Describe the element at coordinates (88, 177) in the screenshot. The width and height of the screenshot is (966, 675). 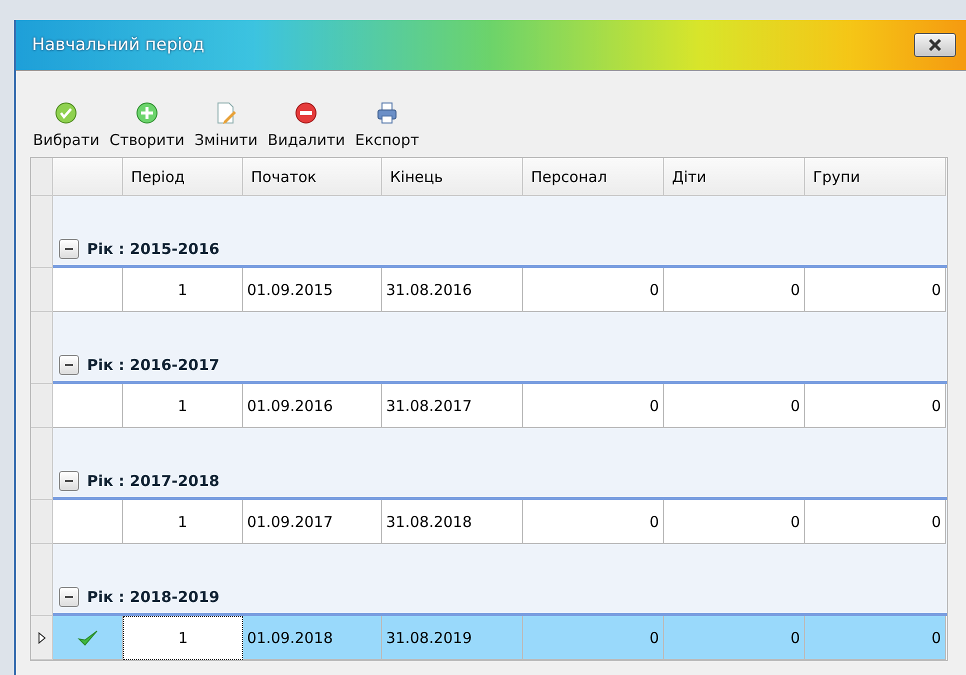
I see `column-header` at that location.